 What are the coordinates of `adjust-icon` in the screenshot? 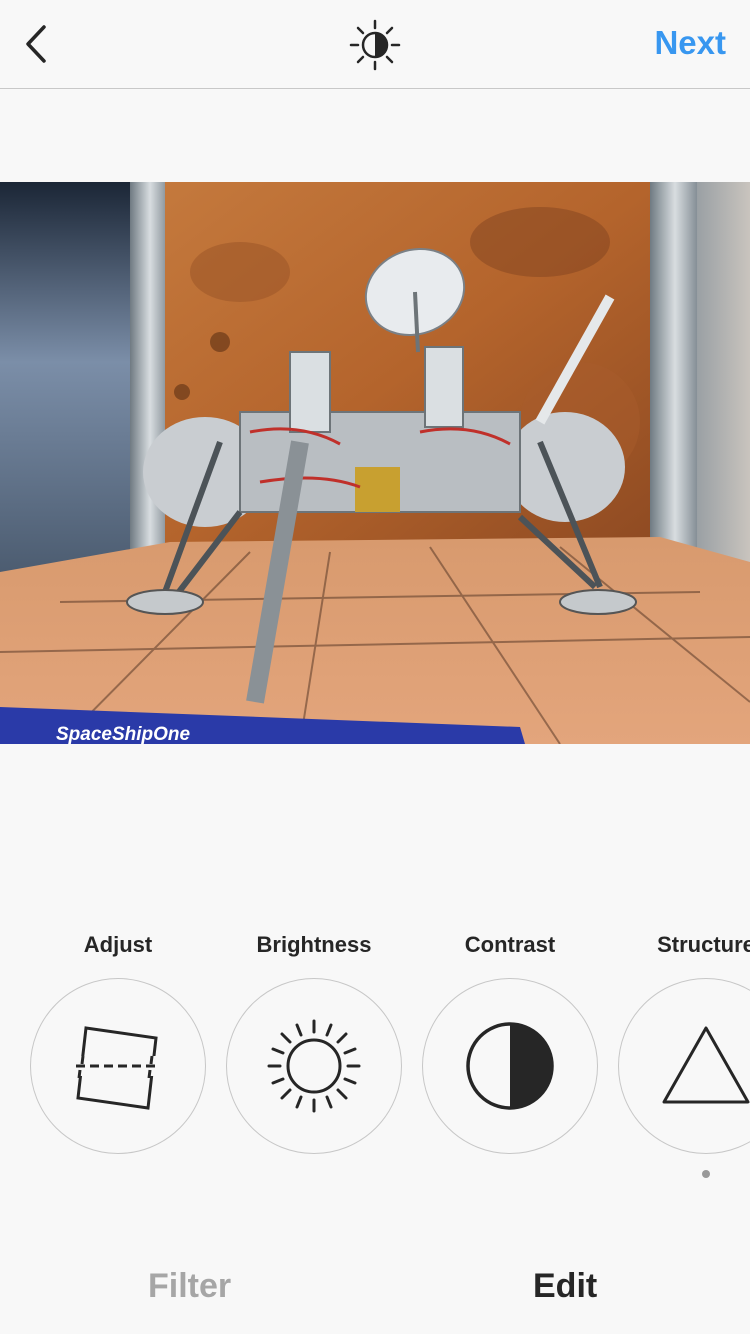 It's located at (118, 1068).